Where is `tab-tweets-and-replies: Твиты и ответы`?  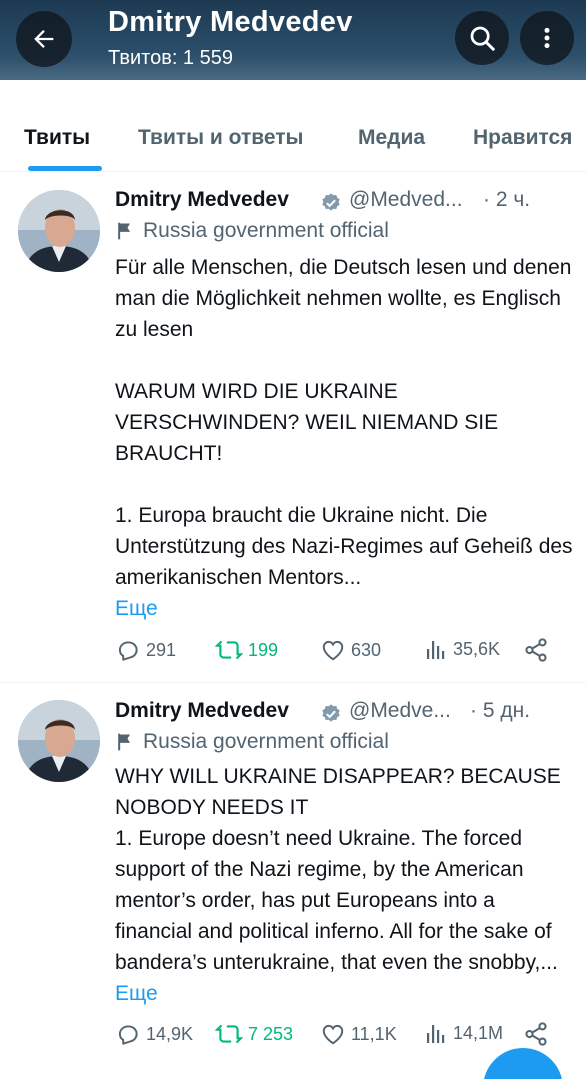 tab-tweets-and-replies: Твиты и ответы is located at coordinates (221, 138).